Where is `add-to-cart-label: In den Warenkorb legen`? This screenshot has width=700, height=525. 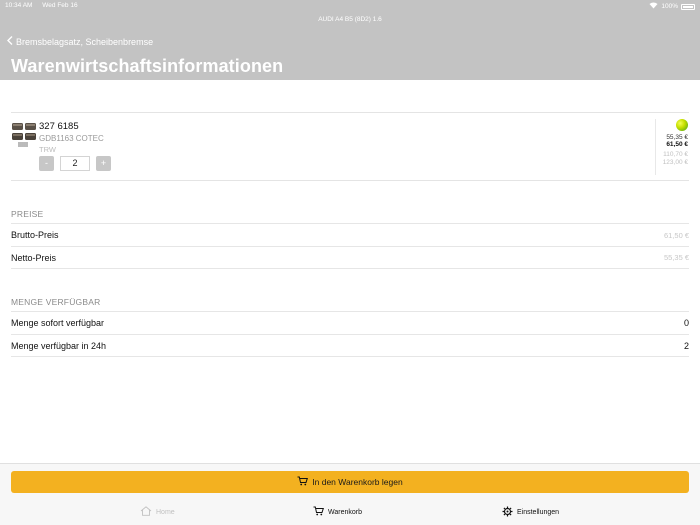
add-to-cart-label: In den Warenkorb legen is located at coordinates (357, 482).